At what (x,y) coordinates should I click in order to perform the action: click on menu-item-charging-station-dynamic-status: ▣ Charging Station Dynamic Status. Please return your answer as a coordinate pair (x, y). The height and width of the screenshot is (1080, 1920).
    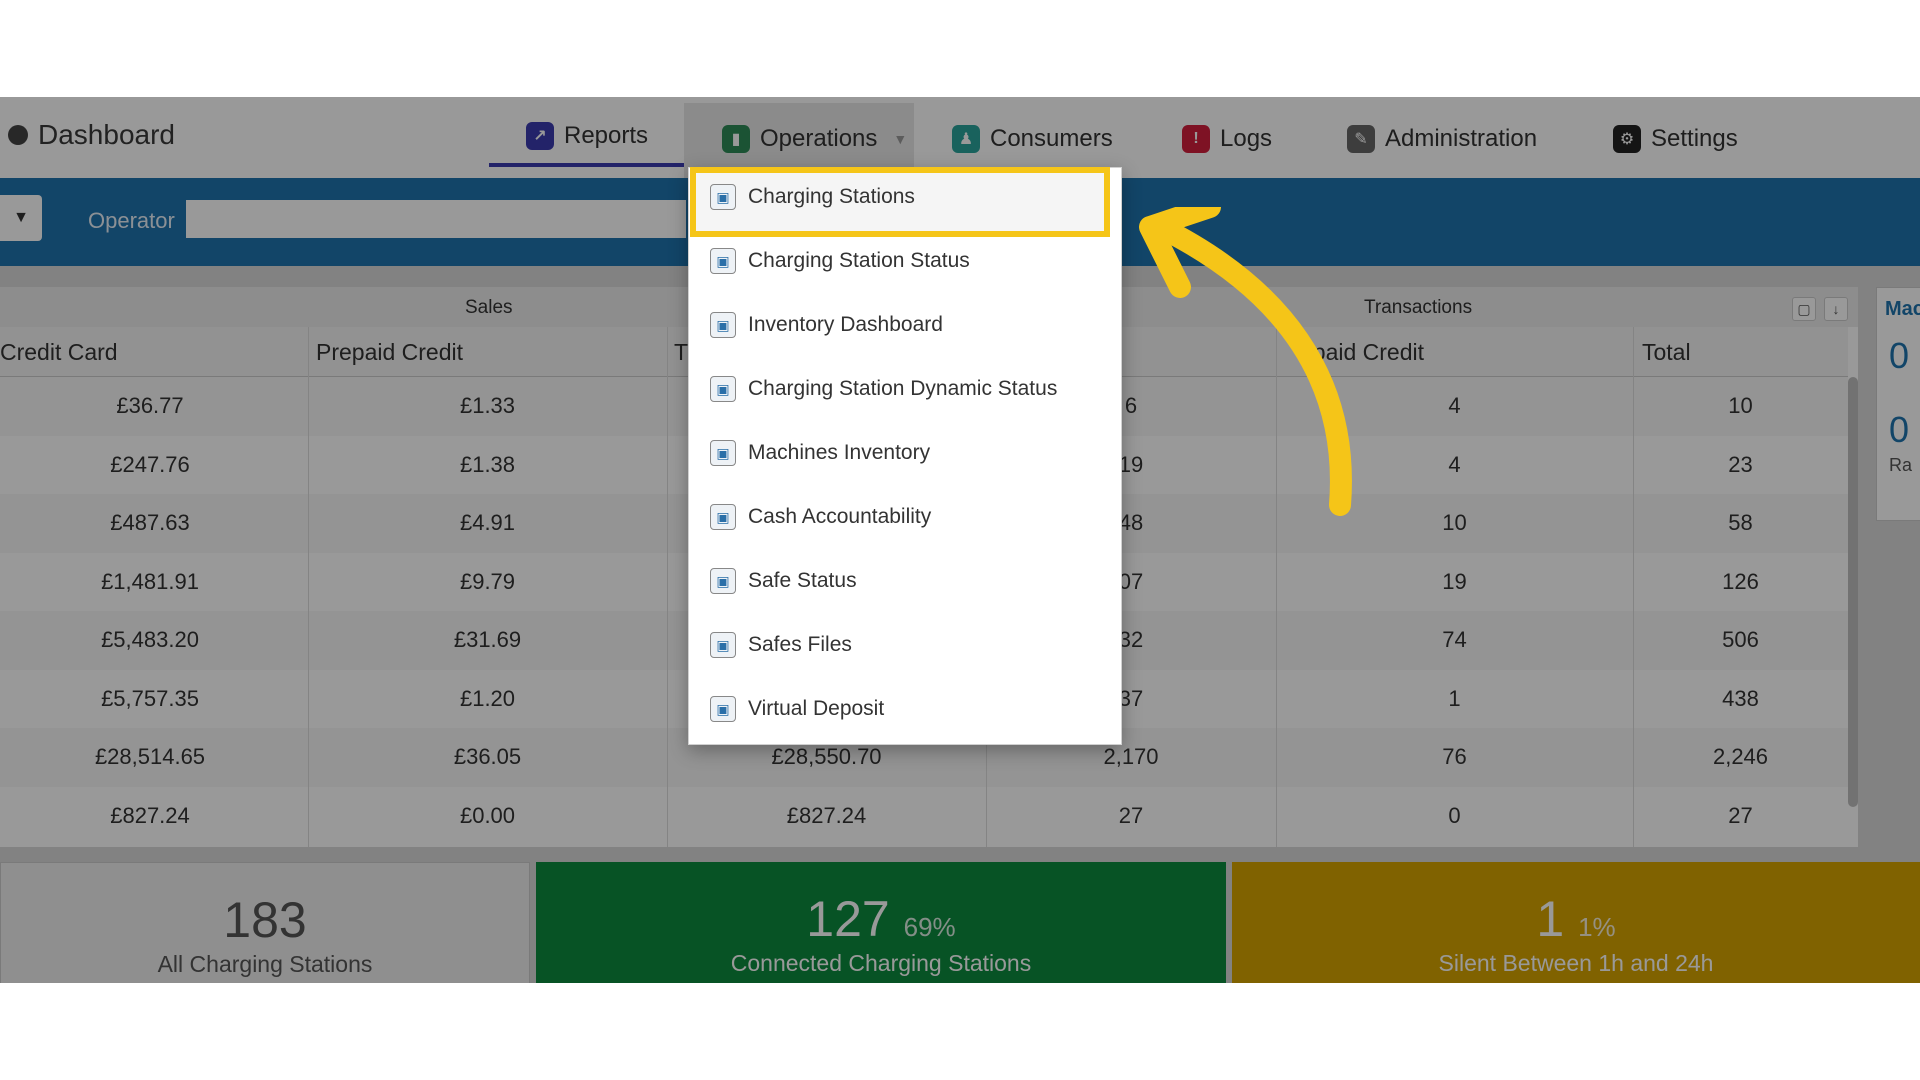
    Looking at the image, I should click on (906, 389).